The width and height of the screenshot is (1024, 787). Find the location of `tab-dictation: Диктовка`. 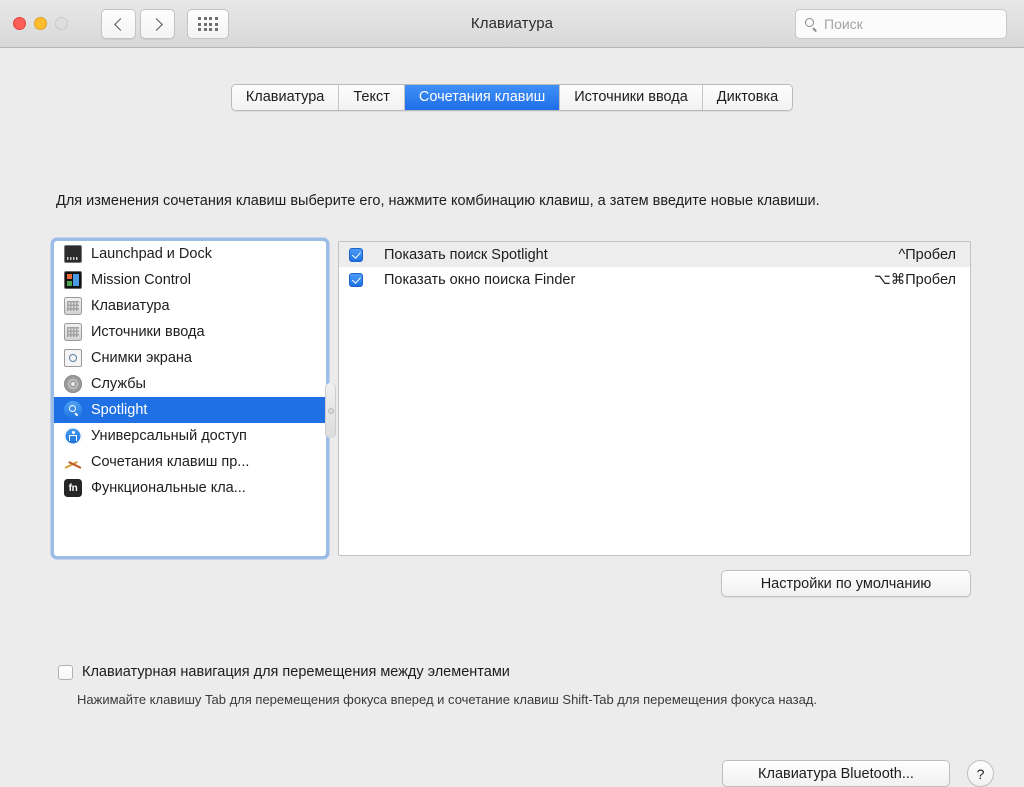

tab-dictation: Диктовка is located at coordinates (747, 97).